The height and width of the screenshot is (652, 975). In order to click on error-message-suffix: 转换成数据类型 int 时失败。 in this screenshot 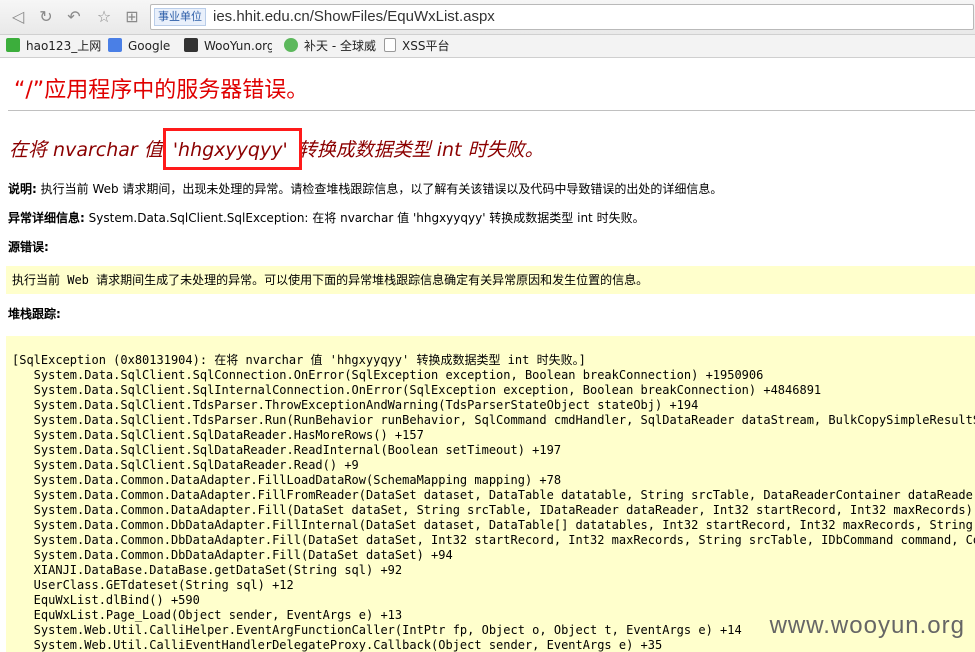, I will do `click(420, 150)`.